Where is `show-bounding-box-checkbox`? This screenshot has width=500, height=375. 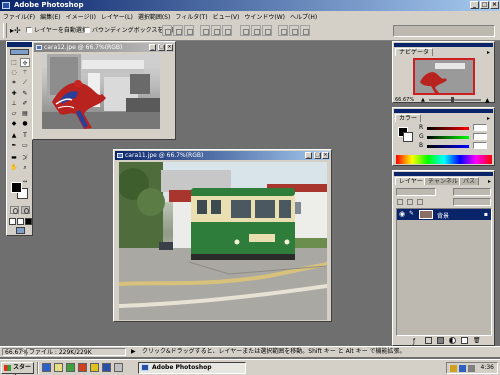
show-bounding-box-checkbox is located at coordinates (87, 30).